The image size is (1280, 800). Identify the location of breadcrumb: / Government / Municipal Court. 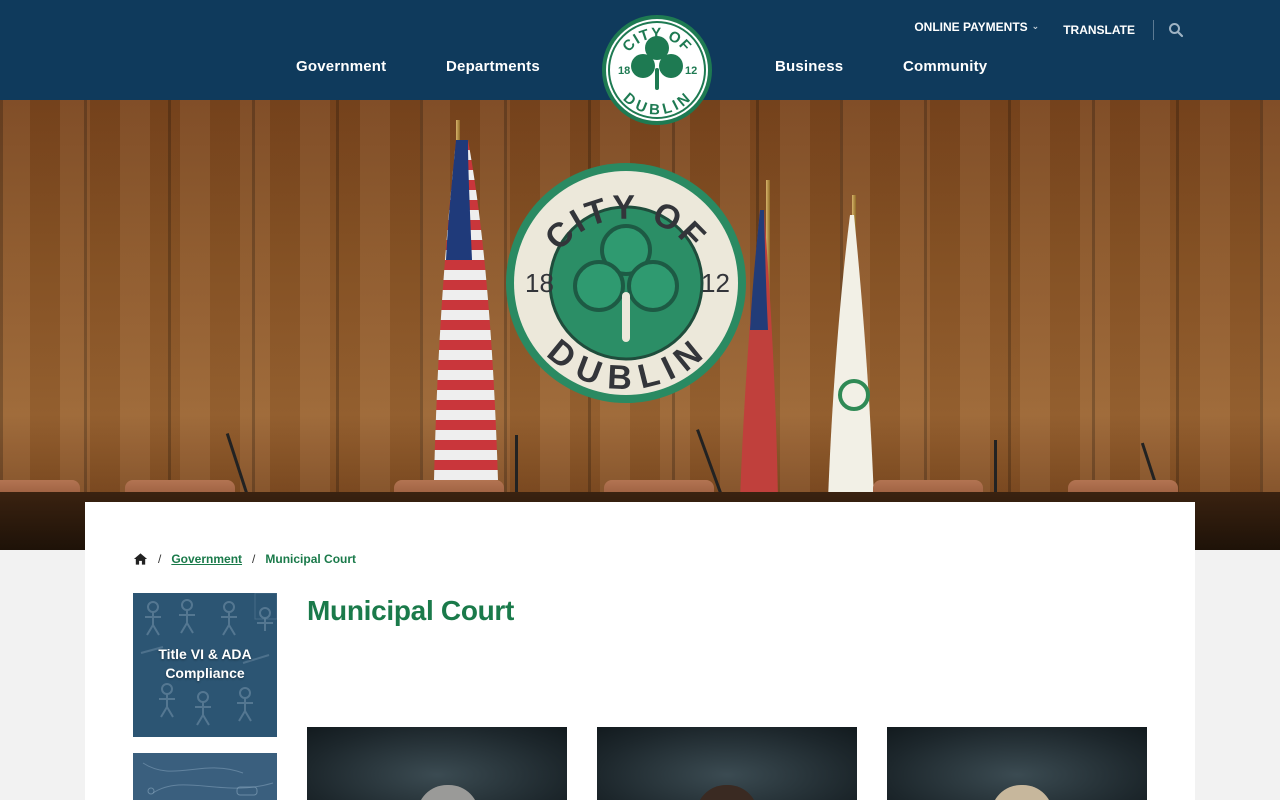
(244, 559).